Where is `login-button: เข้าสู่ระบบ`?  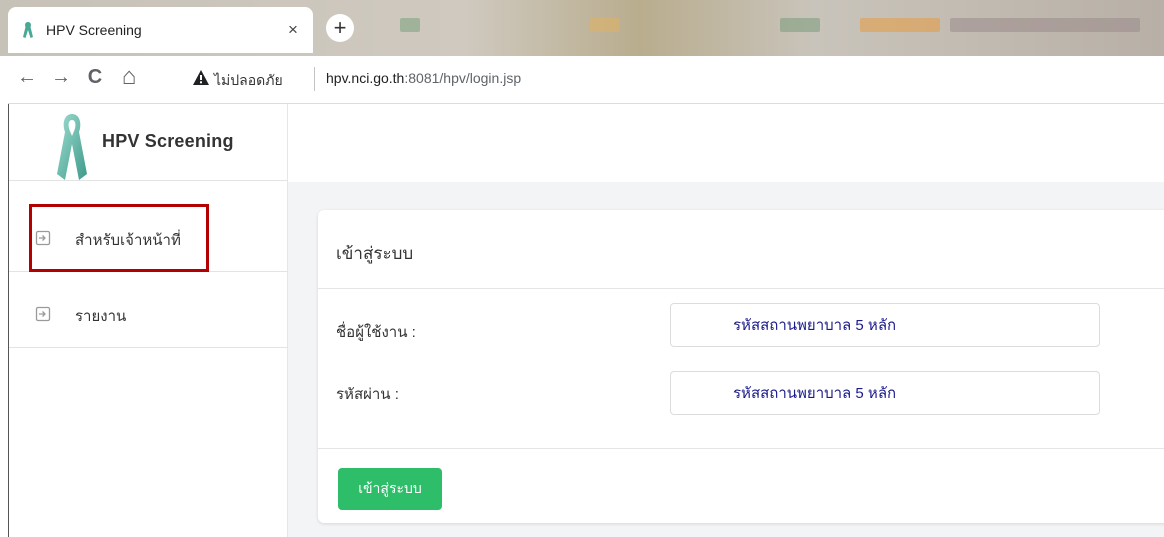
login-button: เข้าสู่ระบบ is located at coordinates (390, 489).